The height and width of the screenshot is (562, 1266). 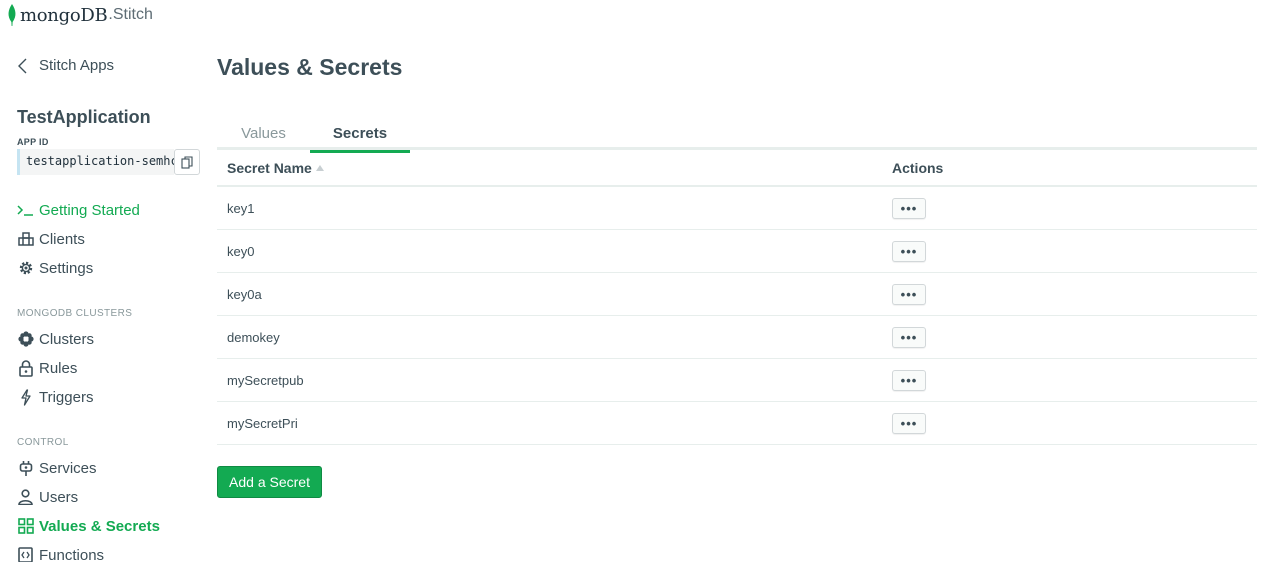 What do you see at coordinates (22, 65) in the screenshot?
I see `chevron-left-icon` at bounding box center [22, 65].